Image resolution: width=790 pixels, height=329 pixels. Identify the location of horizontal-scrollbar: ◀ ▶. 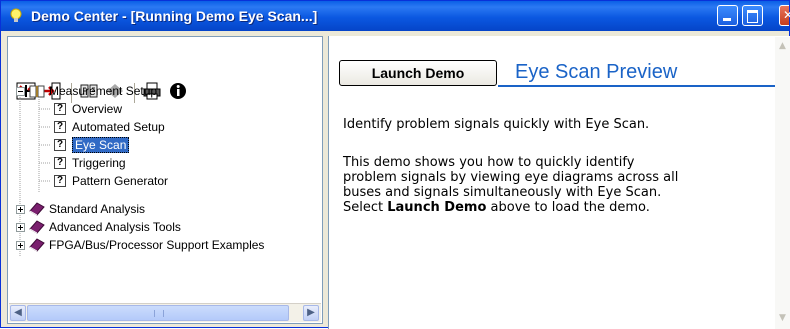
(165, 312).